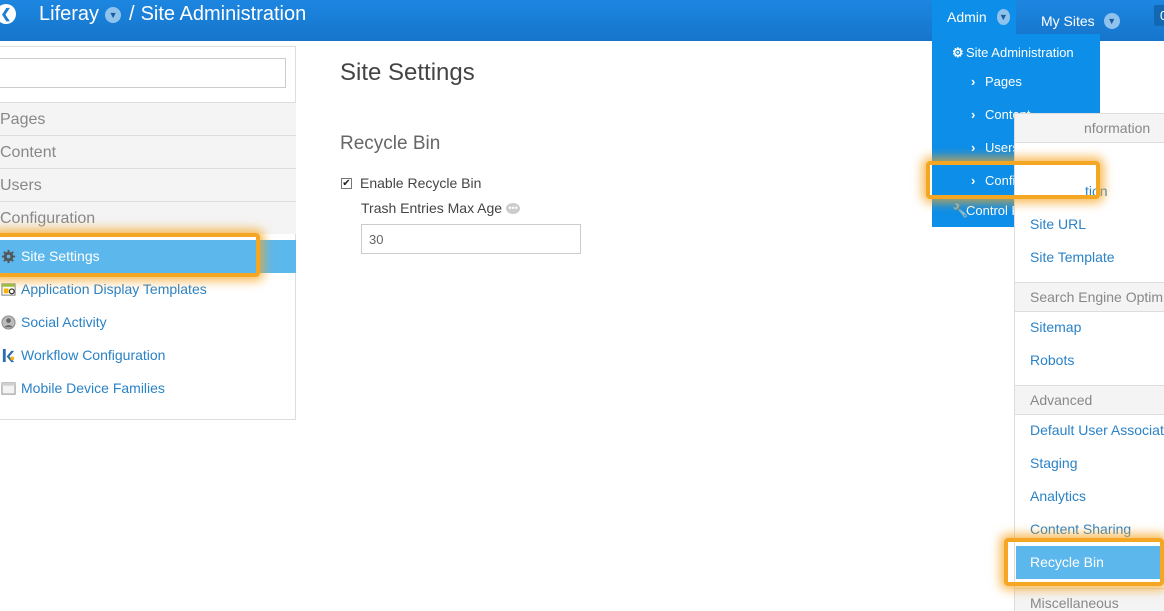  What do you see at coordinates (143, 73) in the screenshot?
I see `search-input` at bounding box center [143, 73].